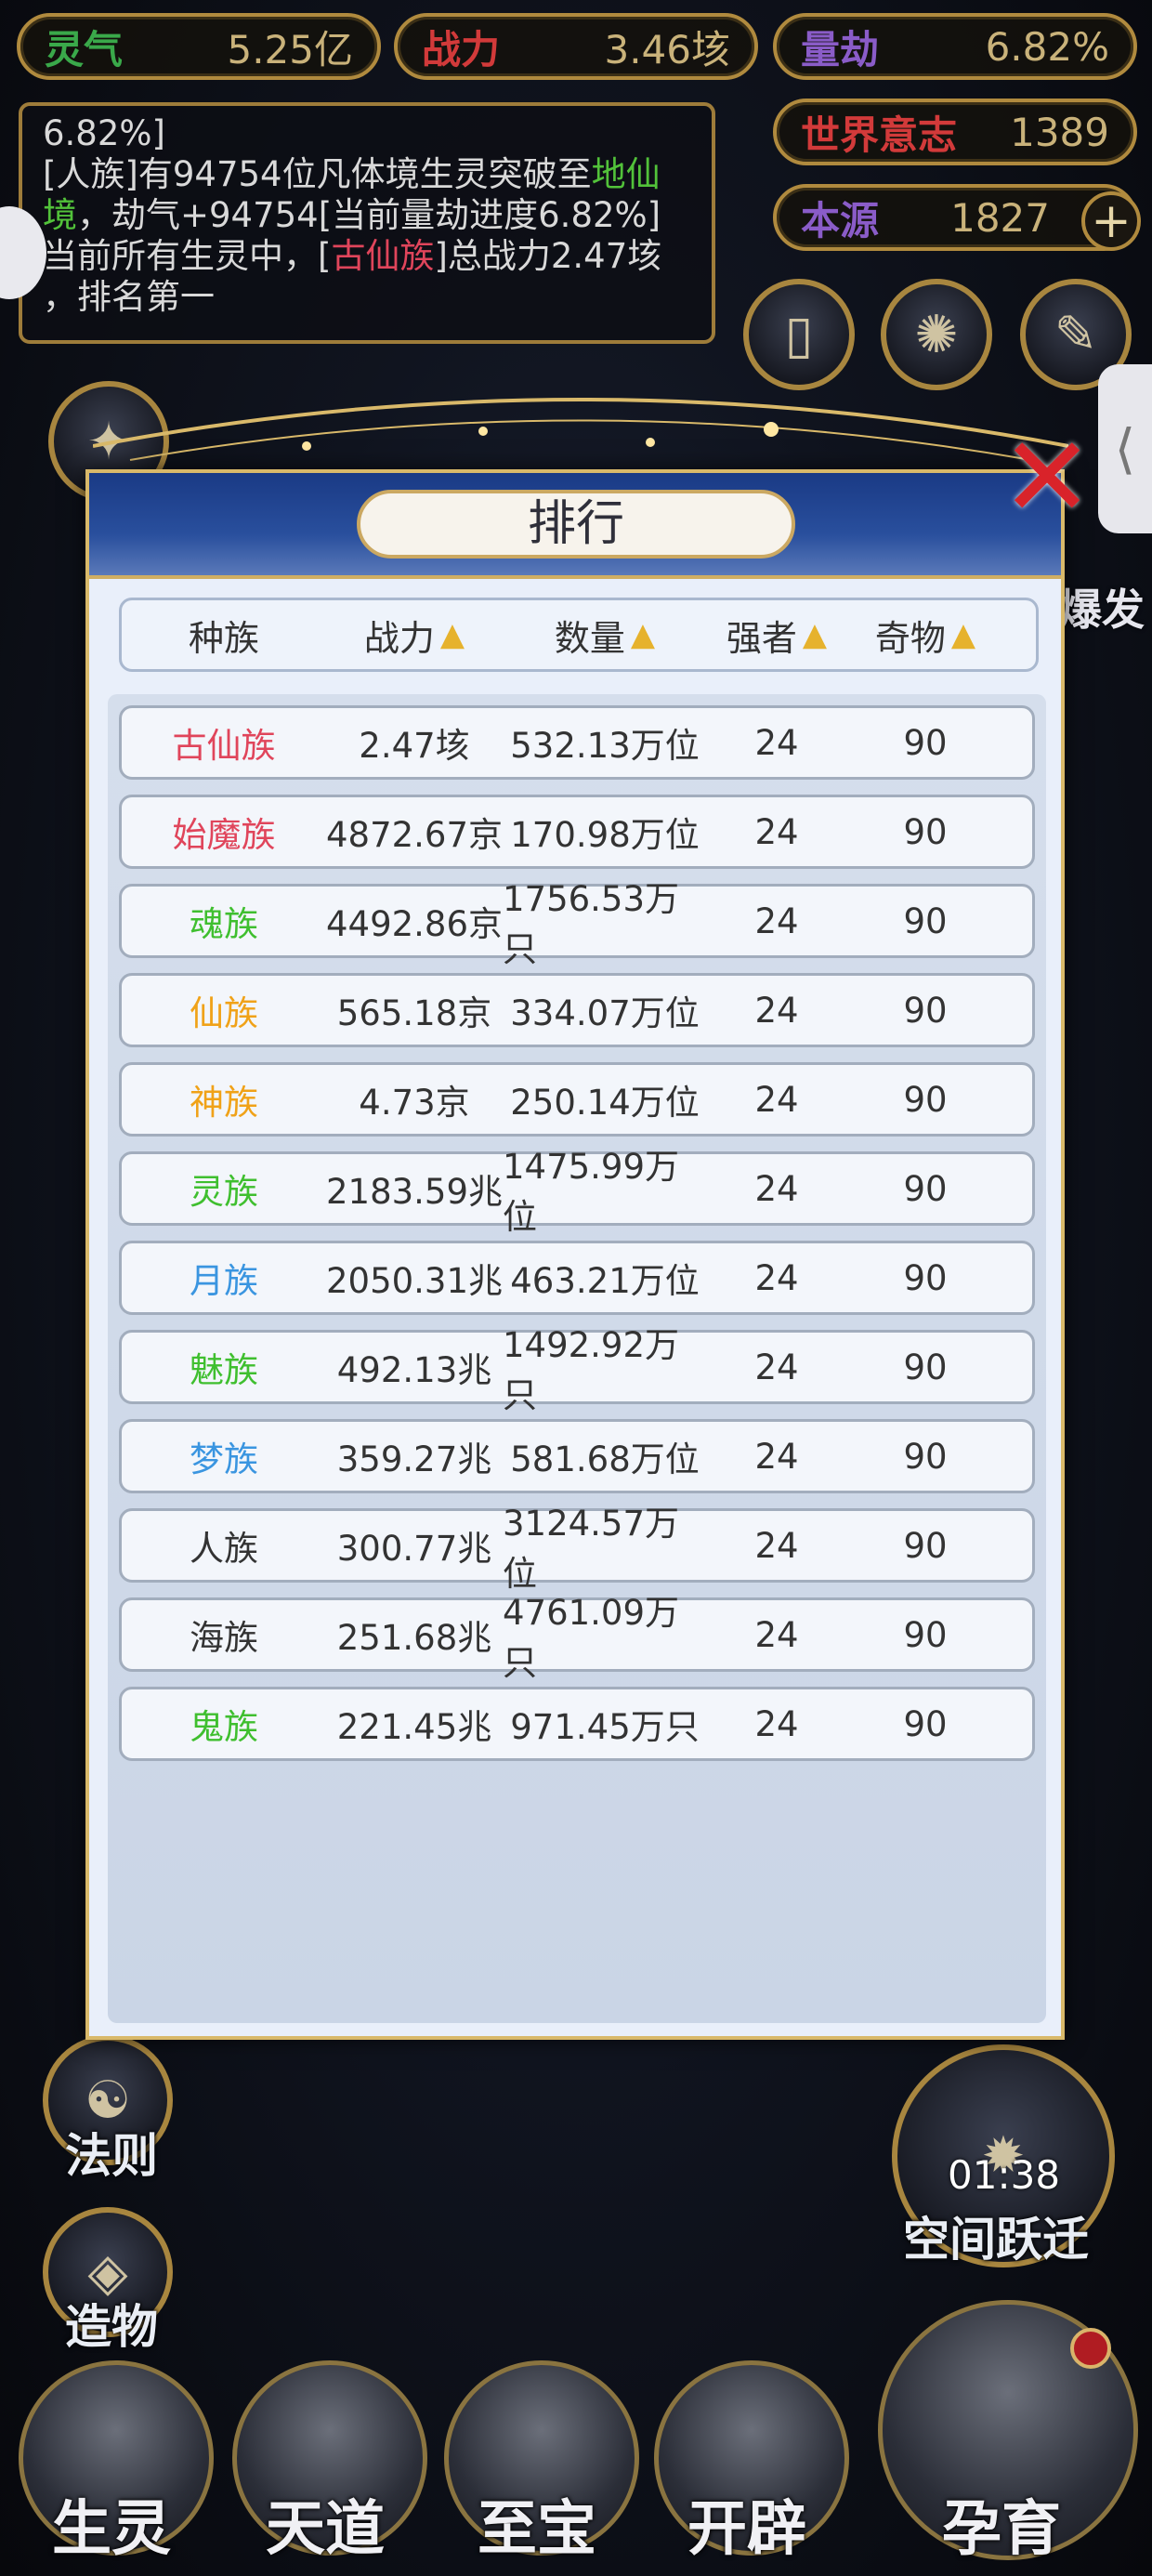  Describe the element at coordinates (1005, 2175) in the screenshot. I see `space-jump-timer: 01:38` at that location.